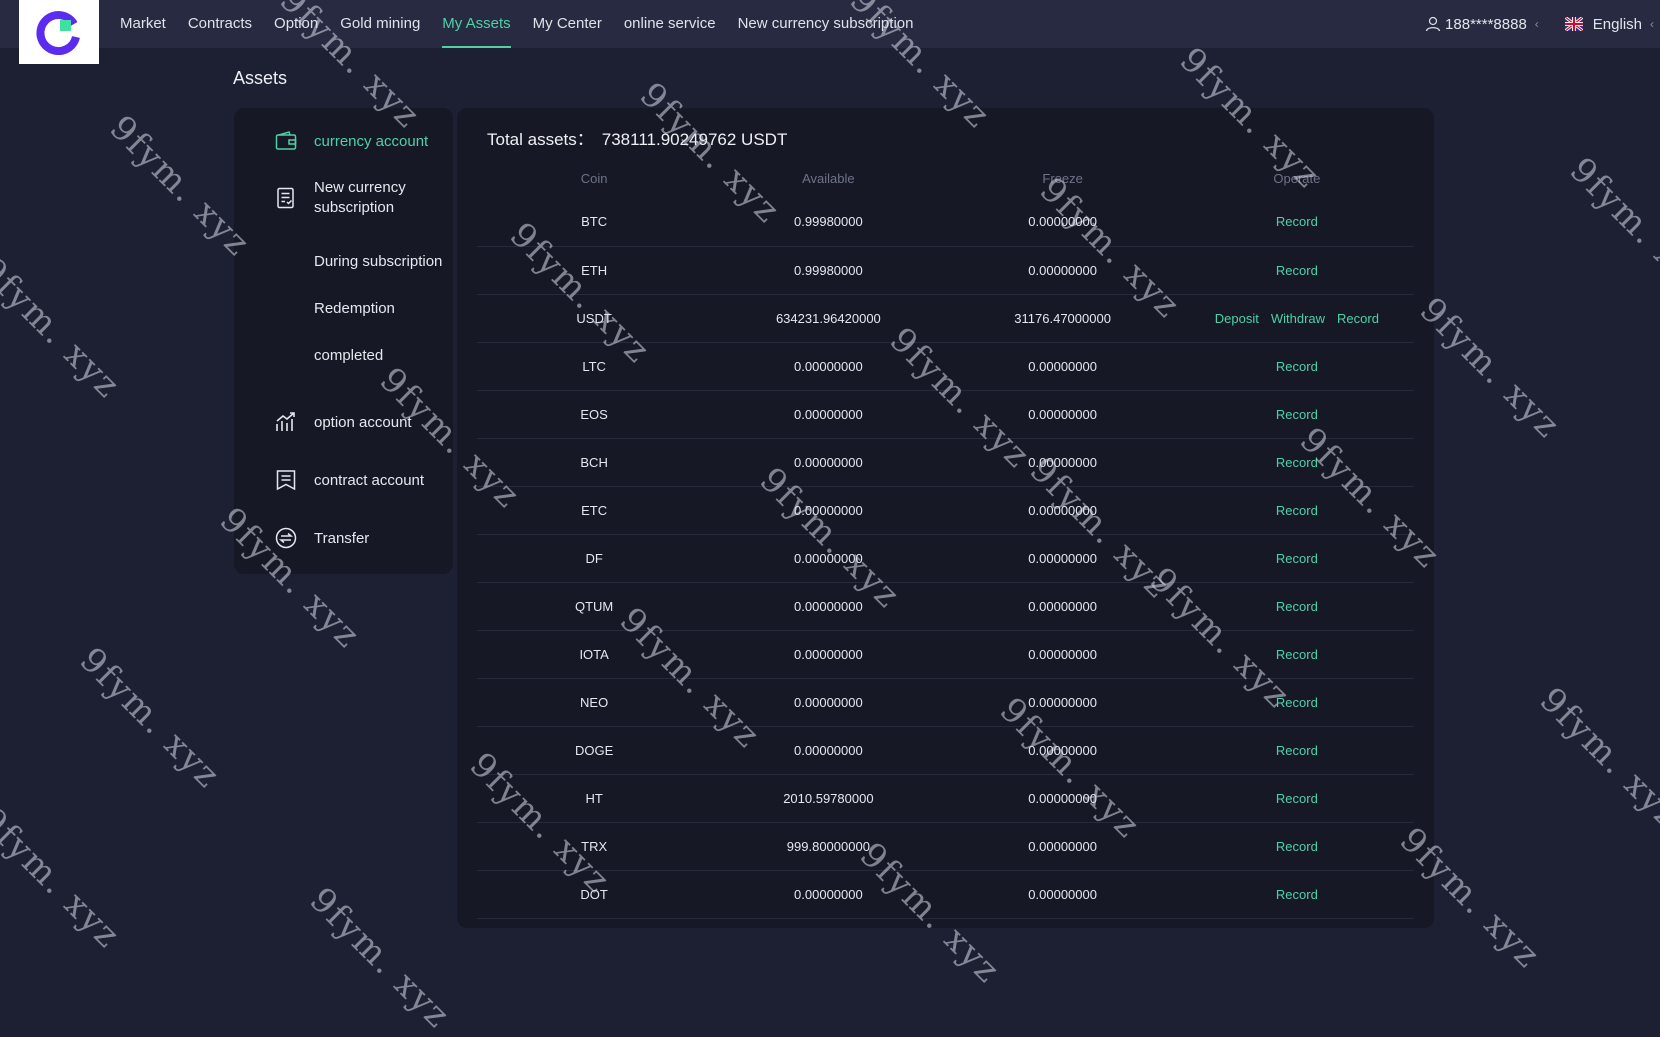 This screenshot has height=1037, width=1660. What do you see at coordinates (594, 558) in the screenshot?
I see `cell-coin: DF` at bounding box center [594, 558].